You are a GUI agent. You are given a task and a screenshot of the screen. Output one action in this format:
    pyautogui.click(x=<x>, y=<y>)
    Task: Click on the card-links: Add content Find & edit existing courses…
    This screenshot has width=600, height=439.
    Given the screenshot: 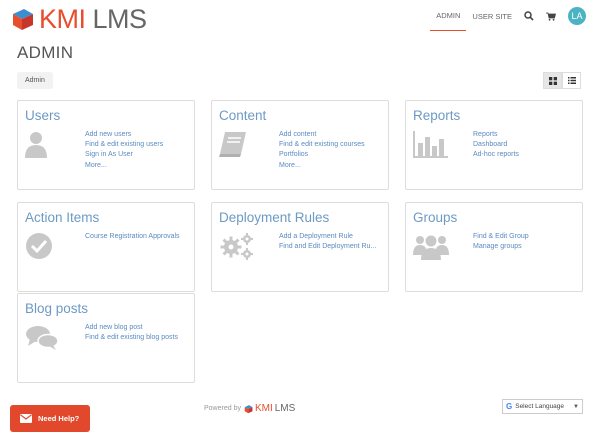 What is the action you would take?
    pyautogui.click(x=322, y=150)
    